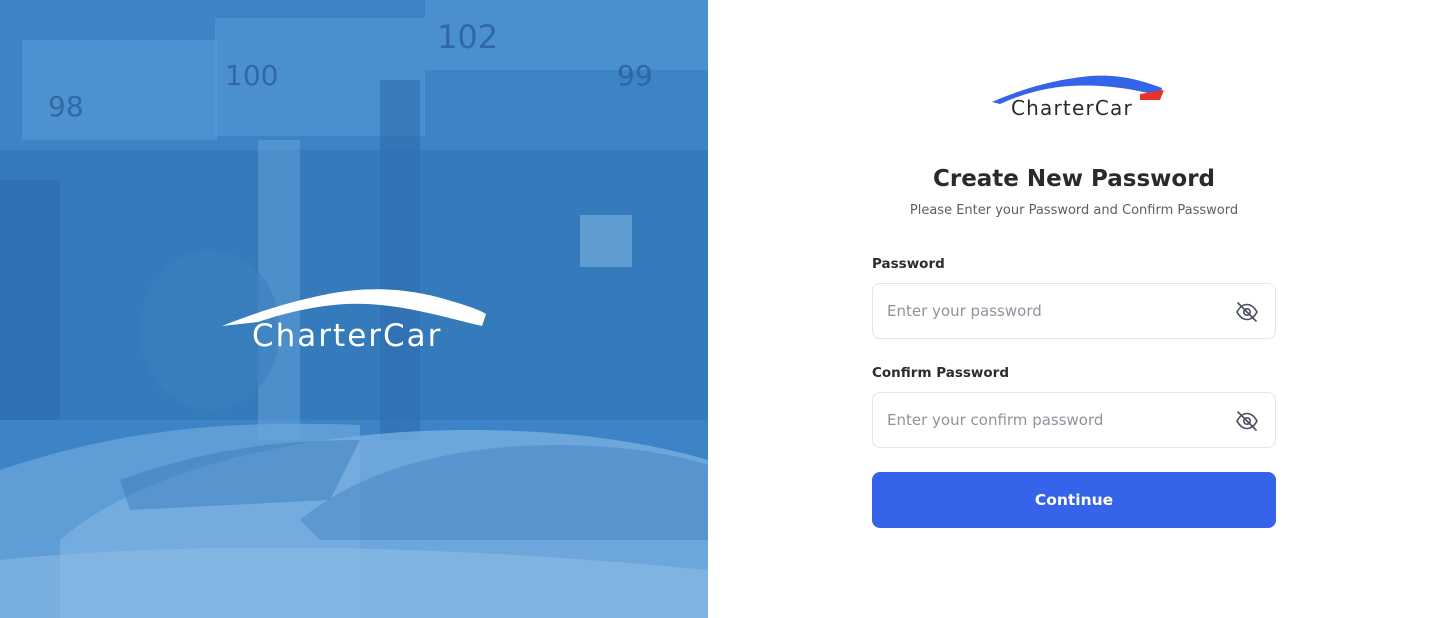  I want to click on password-field, so click(1074, 311).